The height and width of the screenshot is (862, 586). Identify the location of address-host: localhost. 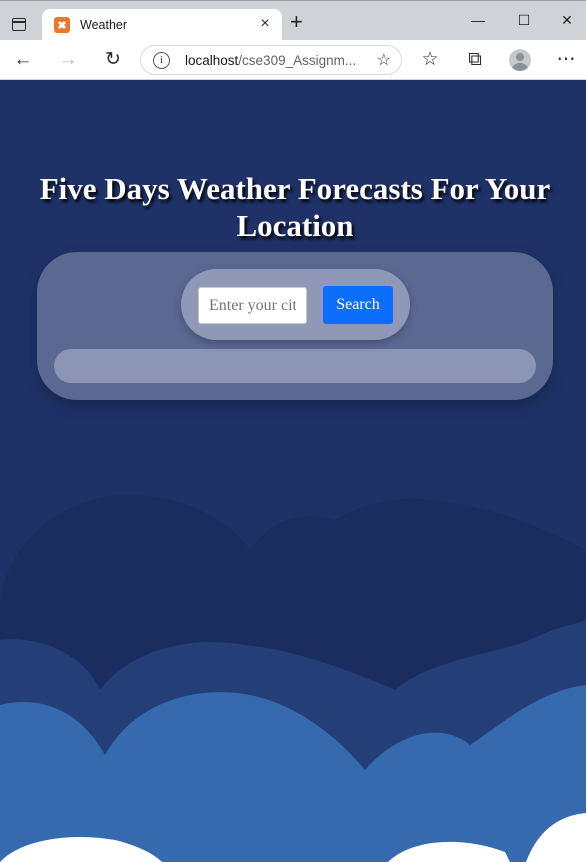
(212, 60).